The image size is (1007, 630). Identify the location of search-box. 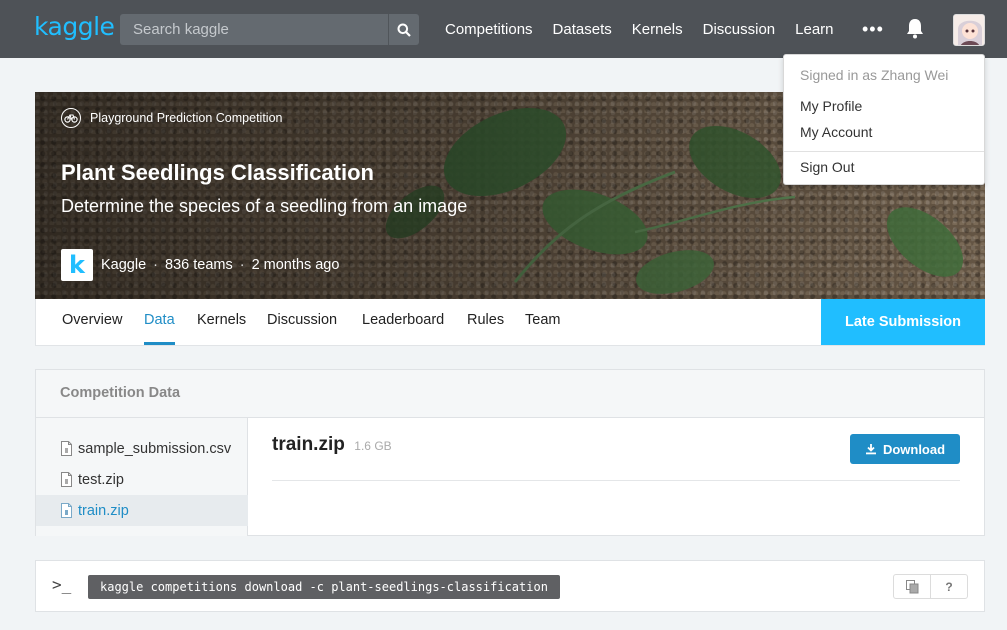
(269, 29).